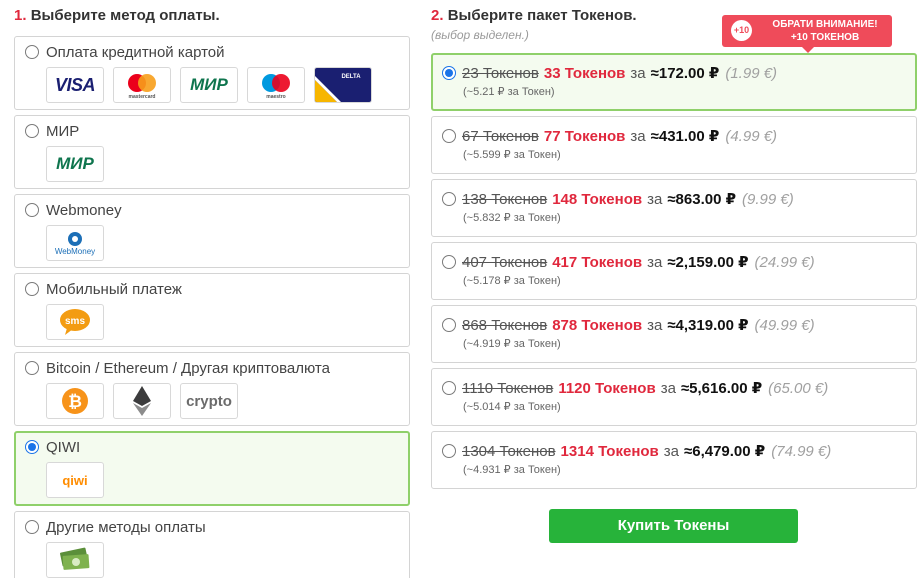 The image size is (923, 578). Describe the element at coordinates (32, 131) in the screenshot. I see `radio-mir` at that location.